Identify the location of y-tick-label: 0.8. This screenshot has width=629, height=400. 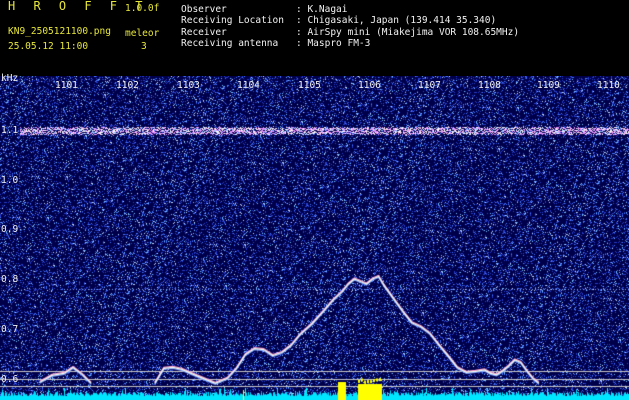
(10, 279).